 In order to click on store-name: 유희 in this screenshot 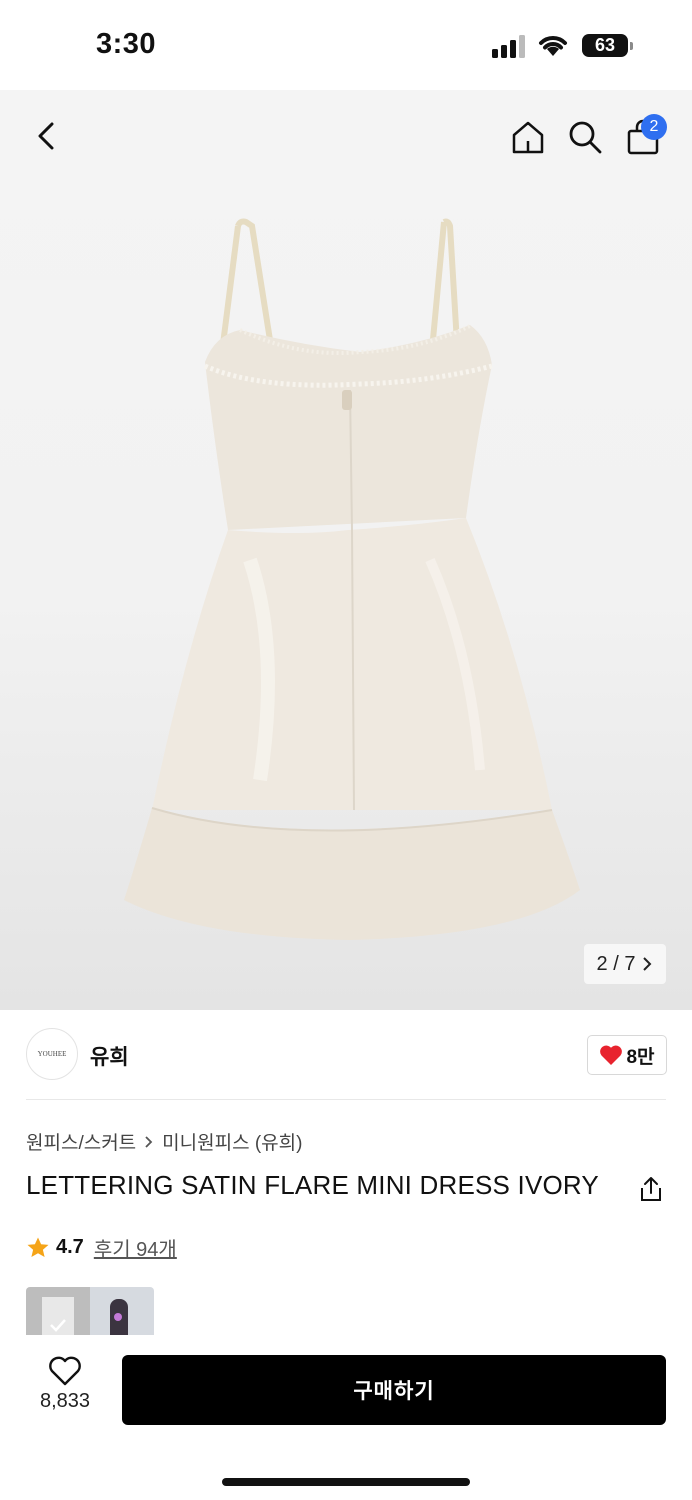, I will do `click(109, 1056)`.